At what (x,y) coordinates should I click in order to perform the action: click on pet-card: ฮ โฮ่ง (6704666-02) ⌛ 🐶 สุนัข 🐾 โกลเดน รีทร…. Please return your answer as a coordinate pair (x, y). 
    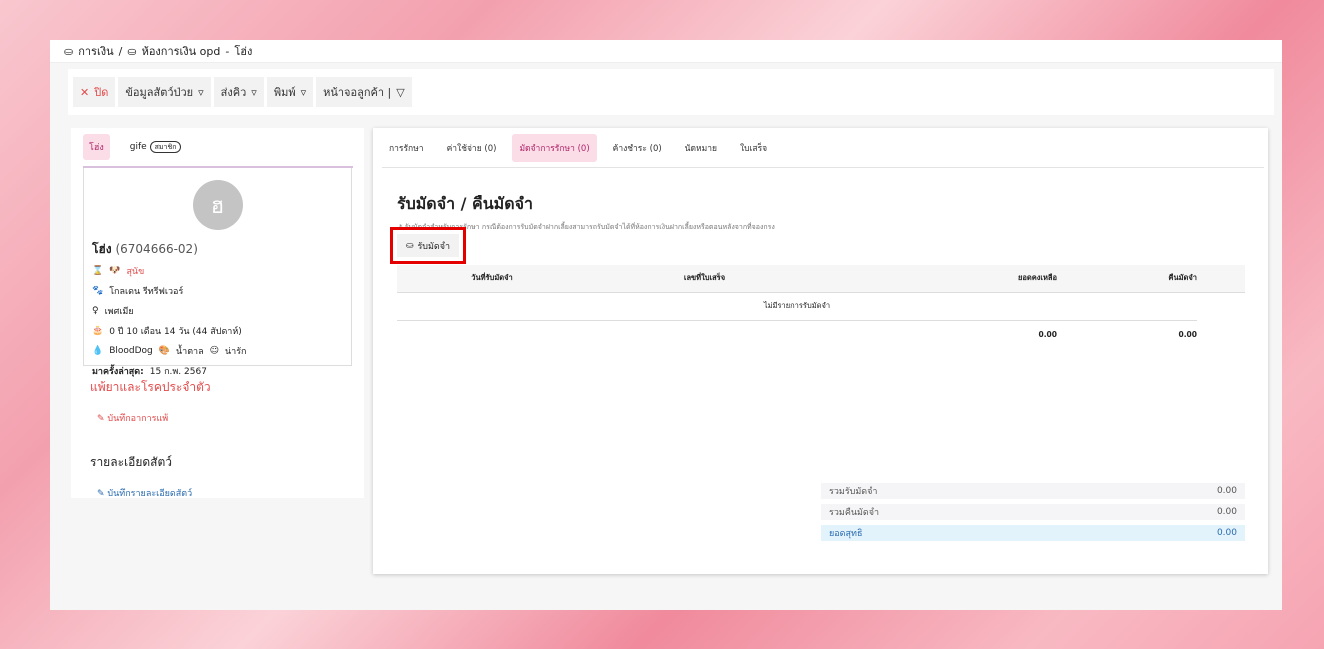
    Looking at the image, I should click on (217, 272).